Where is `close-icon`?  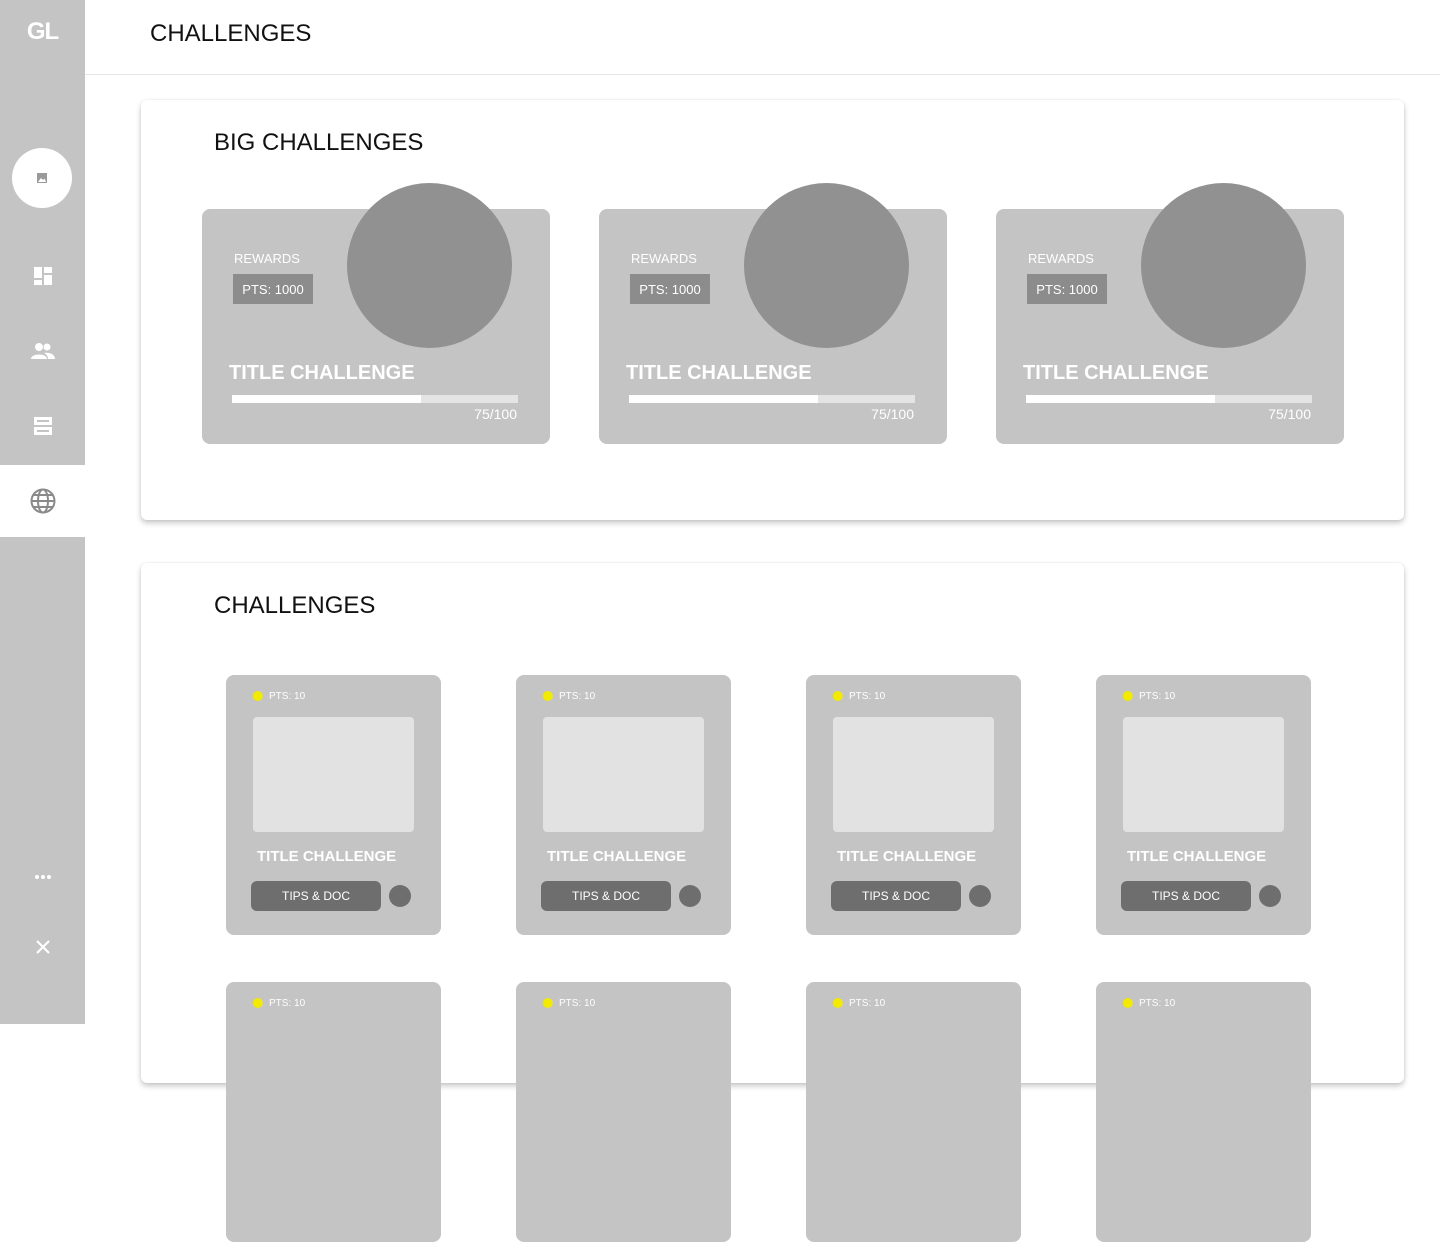 close-icon is located at coordinates (43, 947).